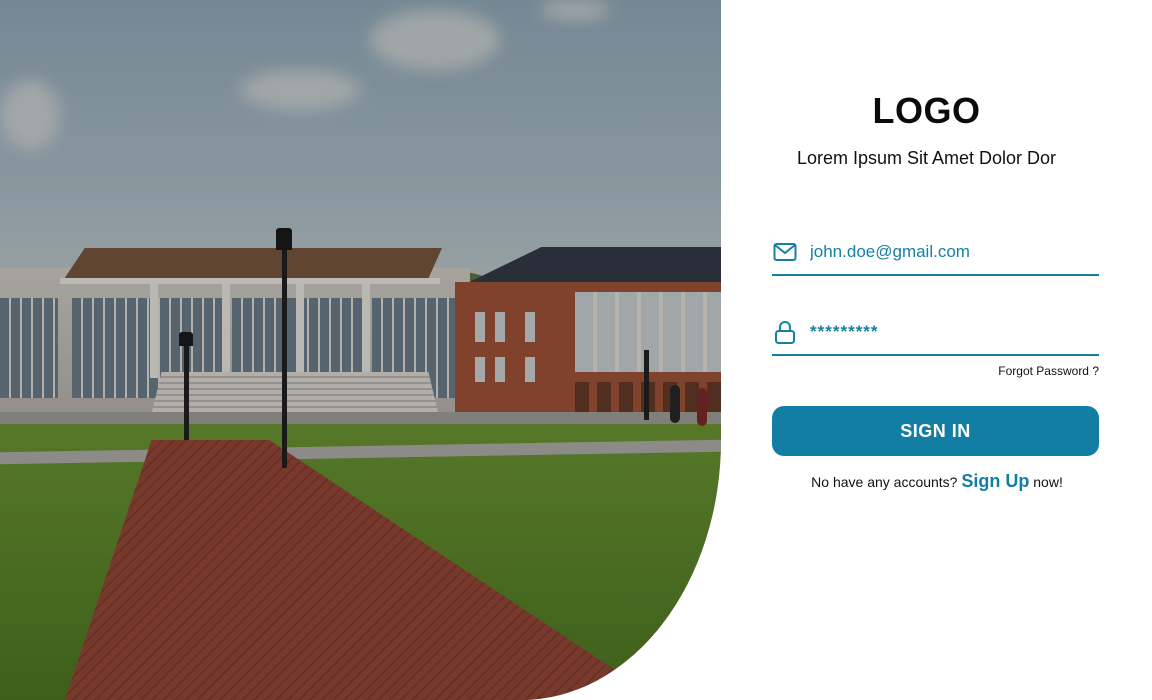 Image resolution: width=1152 pixels, height=700 pixels. Describe the element at coordinates (785, 252) in the screenshot. I see `mail-icon` at that location.